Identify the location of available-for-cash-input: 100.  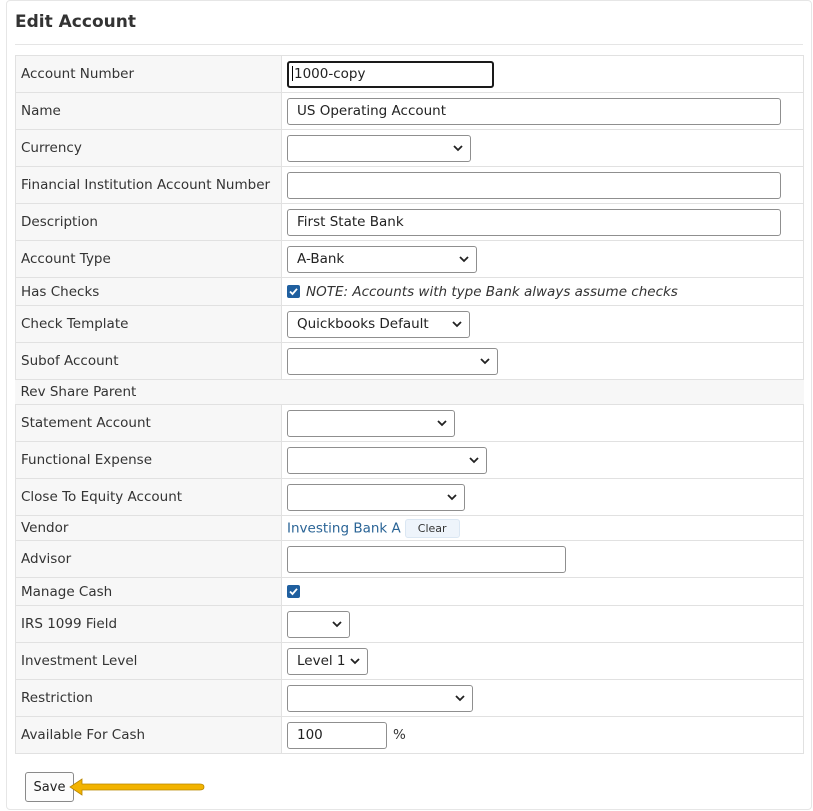
(337, 735).